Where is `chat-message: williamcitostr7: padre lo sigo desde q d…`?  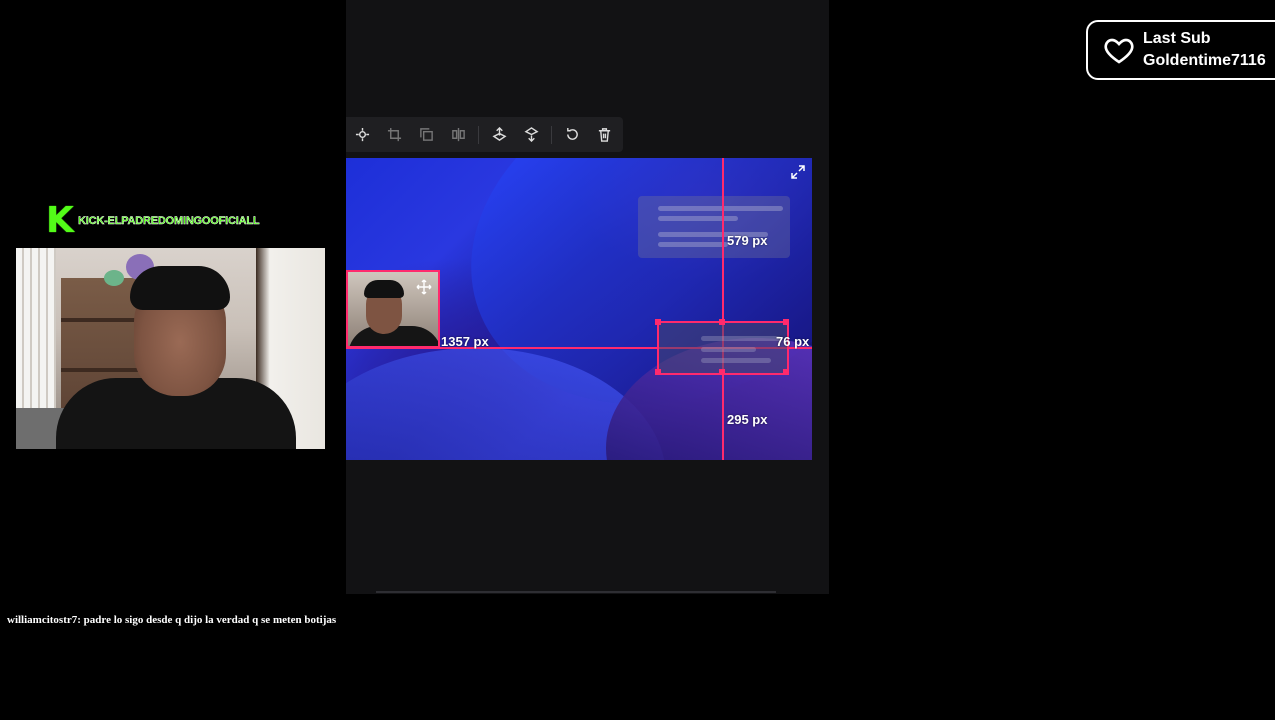
chat-message: williamcitostr7: padre lo sigo desde q d… is located at coordinates (172, 620).